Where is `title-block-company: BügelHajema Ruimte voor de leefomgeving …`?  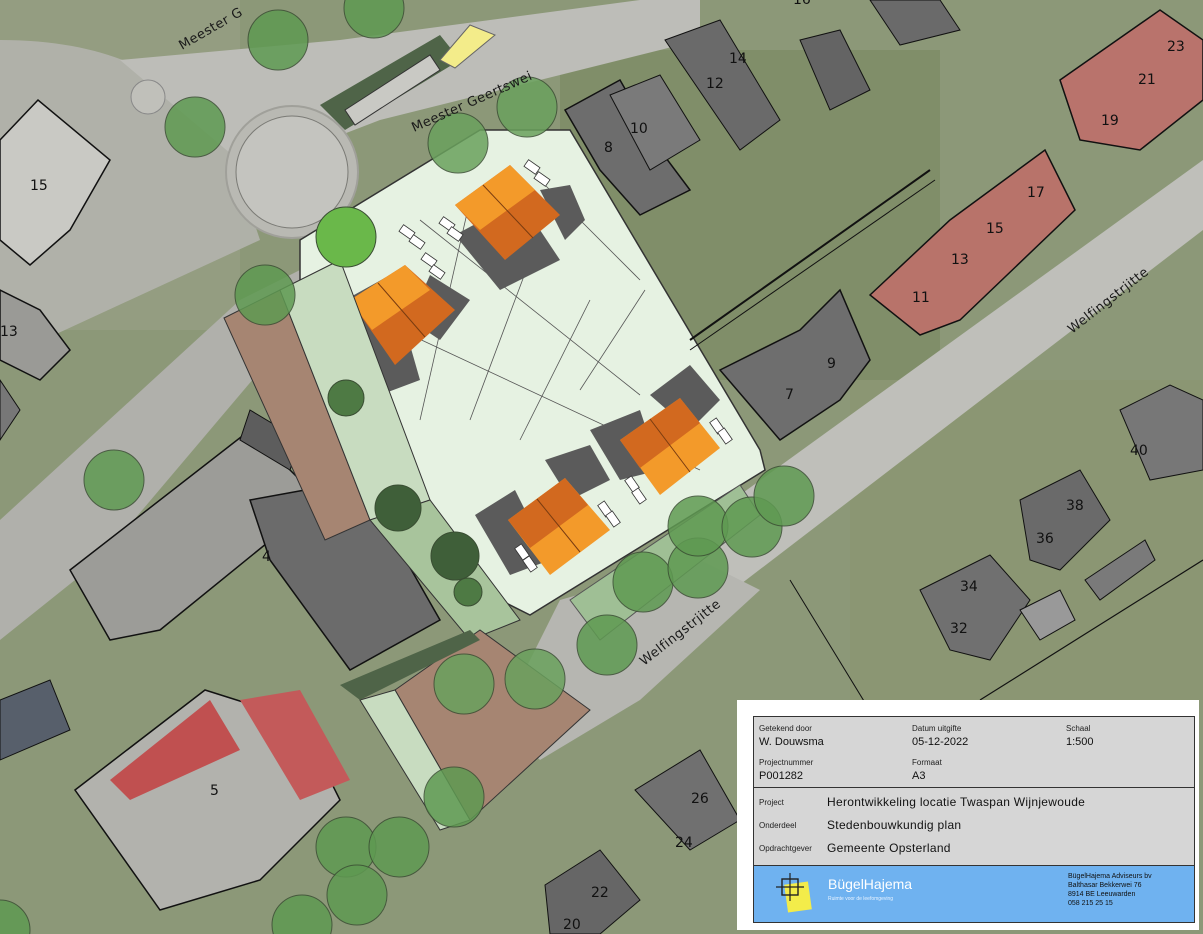
title-block-company: BügelHajema Ruimte voor de leefomgeving … is located at coordinates (974, 894).